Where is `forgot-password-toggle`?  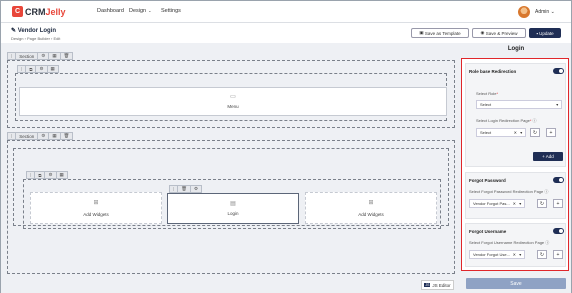 forgot-password-toggle is located at coordinates (558, 180).